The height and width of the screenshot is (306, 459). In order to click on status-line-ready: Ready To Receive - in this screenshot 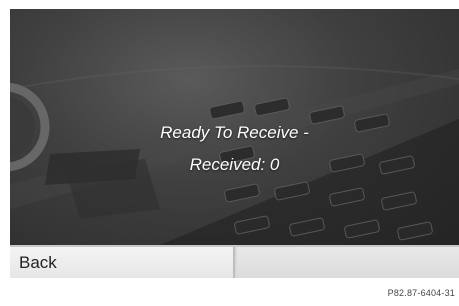, I will do `click(234, 132)`.